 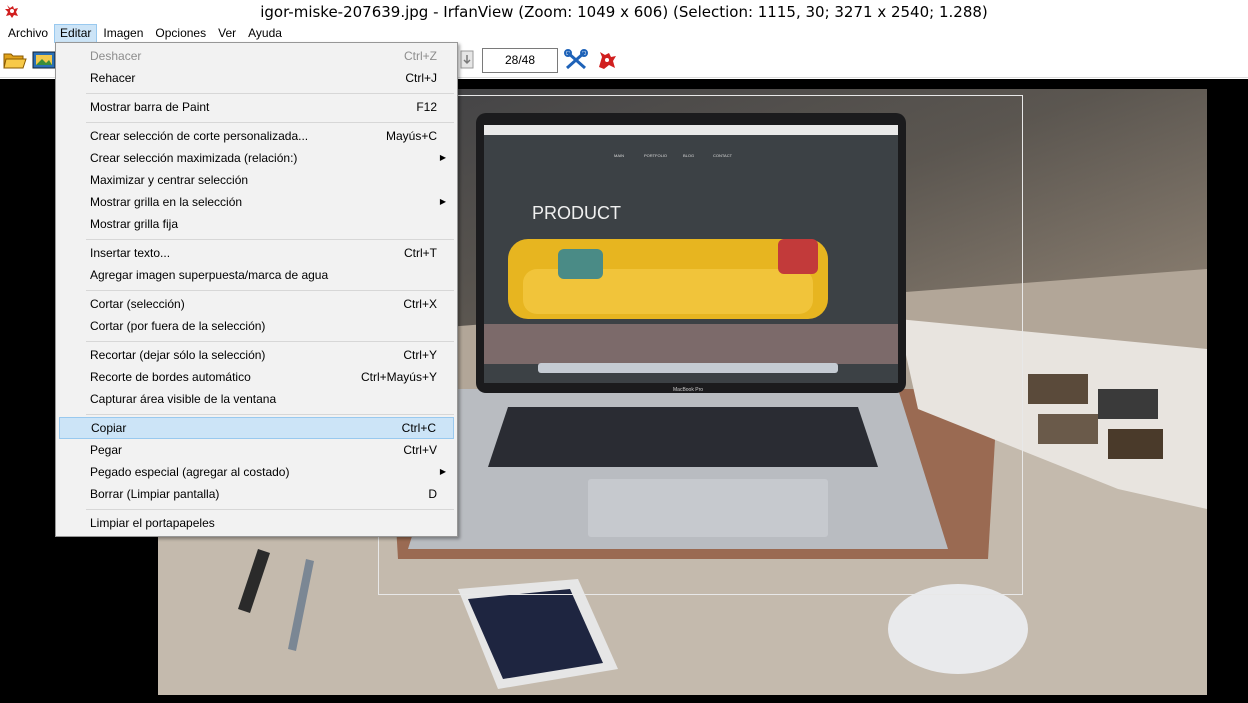 What do you see at coordinates (76, 33) in the screenshot?
I see `menu-editar: Editar` at bounding box center [76, 33].